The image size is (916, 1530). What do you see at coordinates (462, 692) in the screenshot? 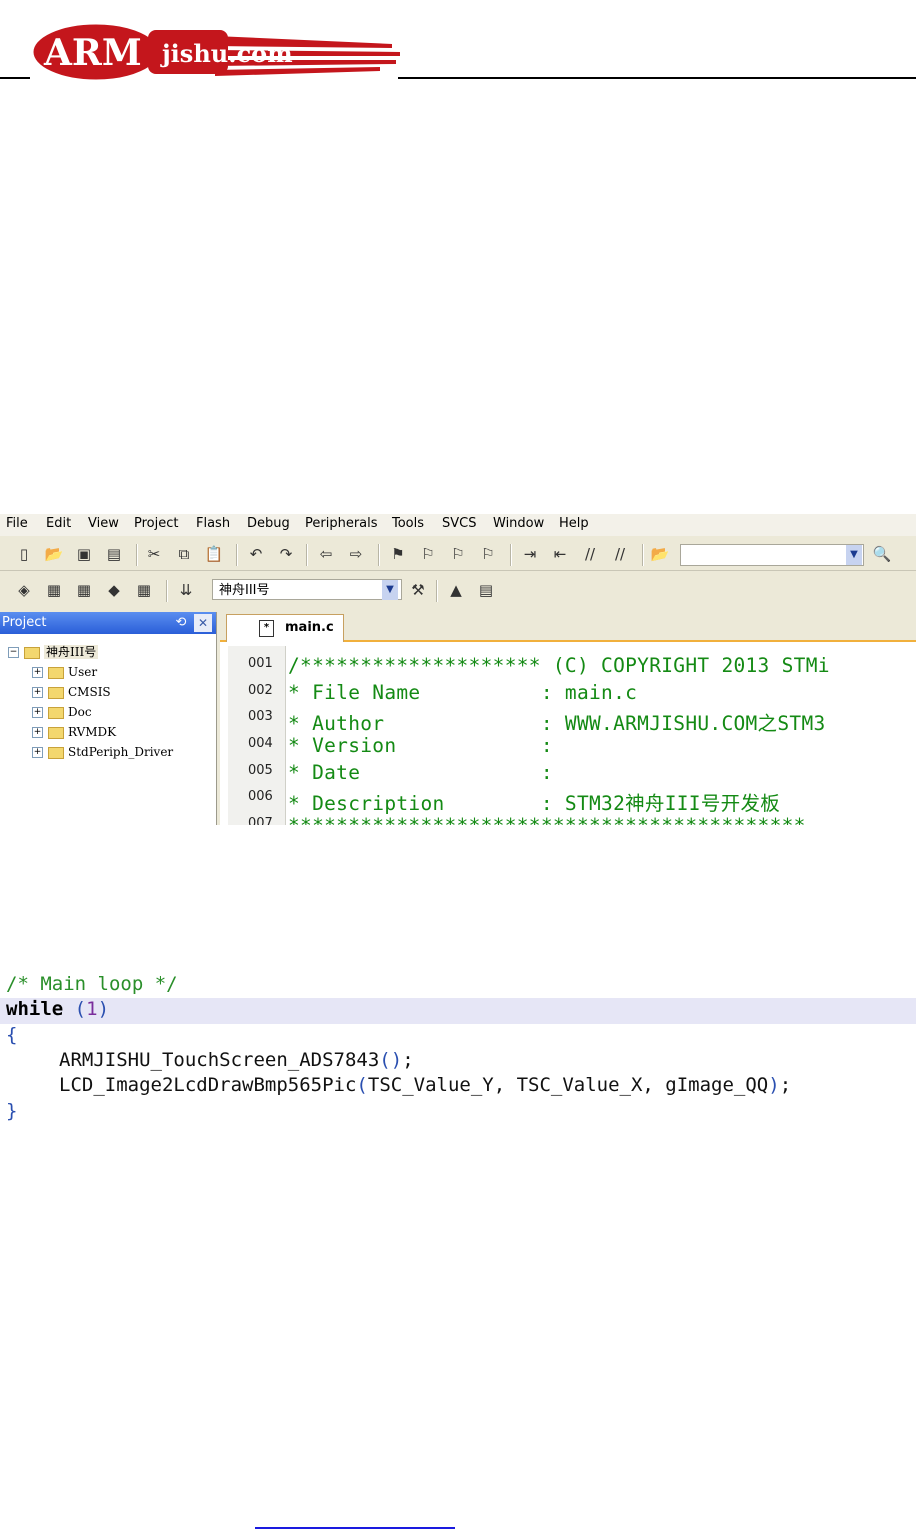
I see `code-line: * File Name : main.c` at bounding box center [462, 692].